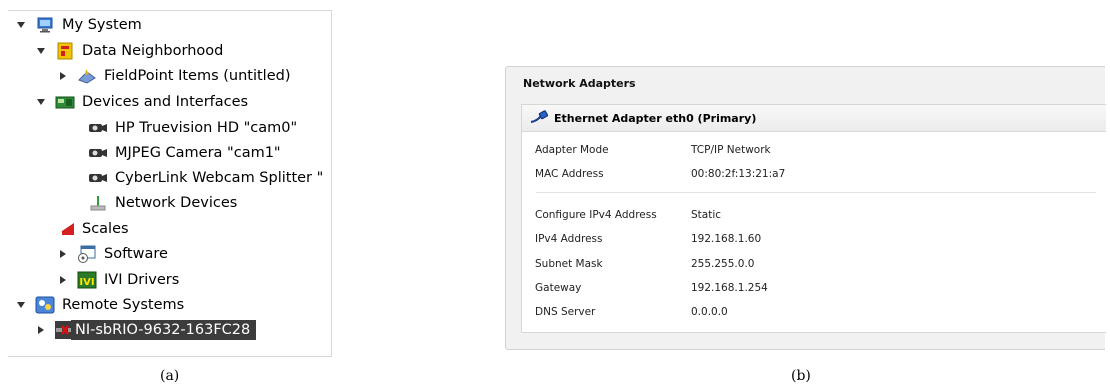 The width and height of the screenshot is (1110, 392). I want to click on tree-item-hp-truevision: HP Truevision HD "cam0", so click(192, 127).